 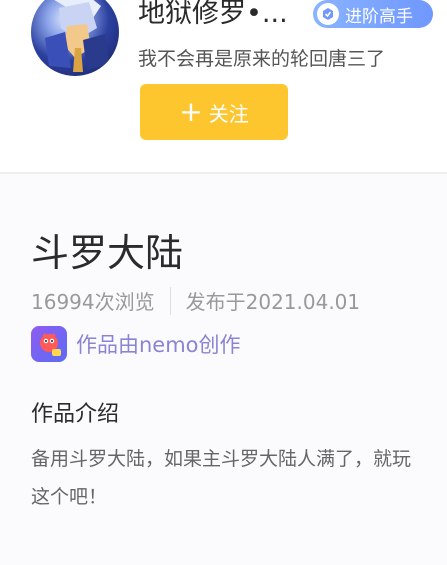 What do you see at coordinates (107, 253) in the screenshot?
I see `work-title: 斗罗大陆` at bounding box center [107, 253].